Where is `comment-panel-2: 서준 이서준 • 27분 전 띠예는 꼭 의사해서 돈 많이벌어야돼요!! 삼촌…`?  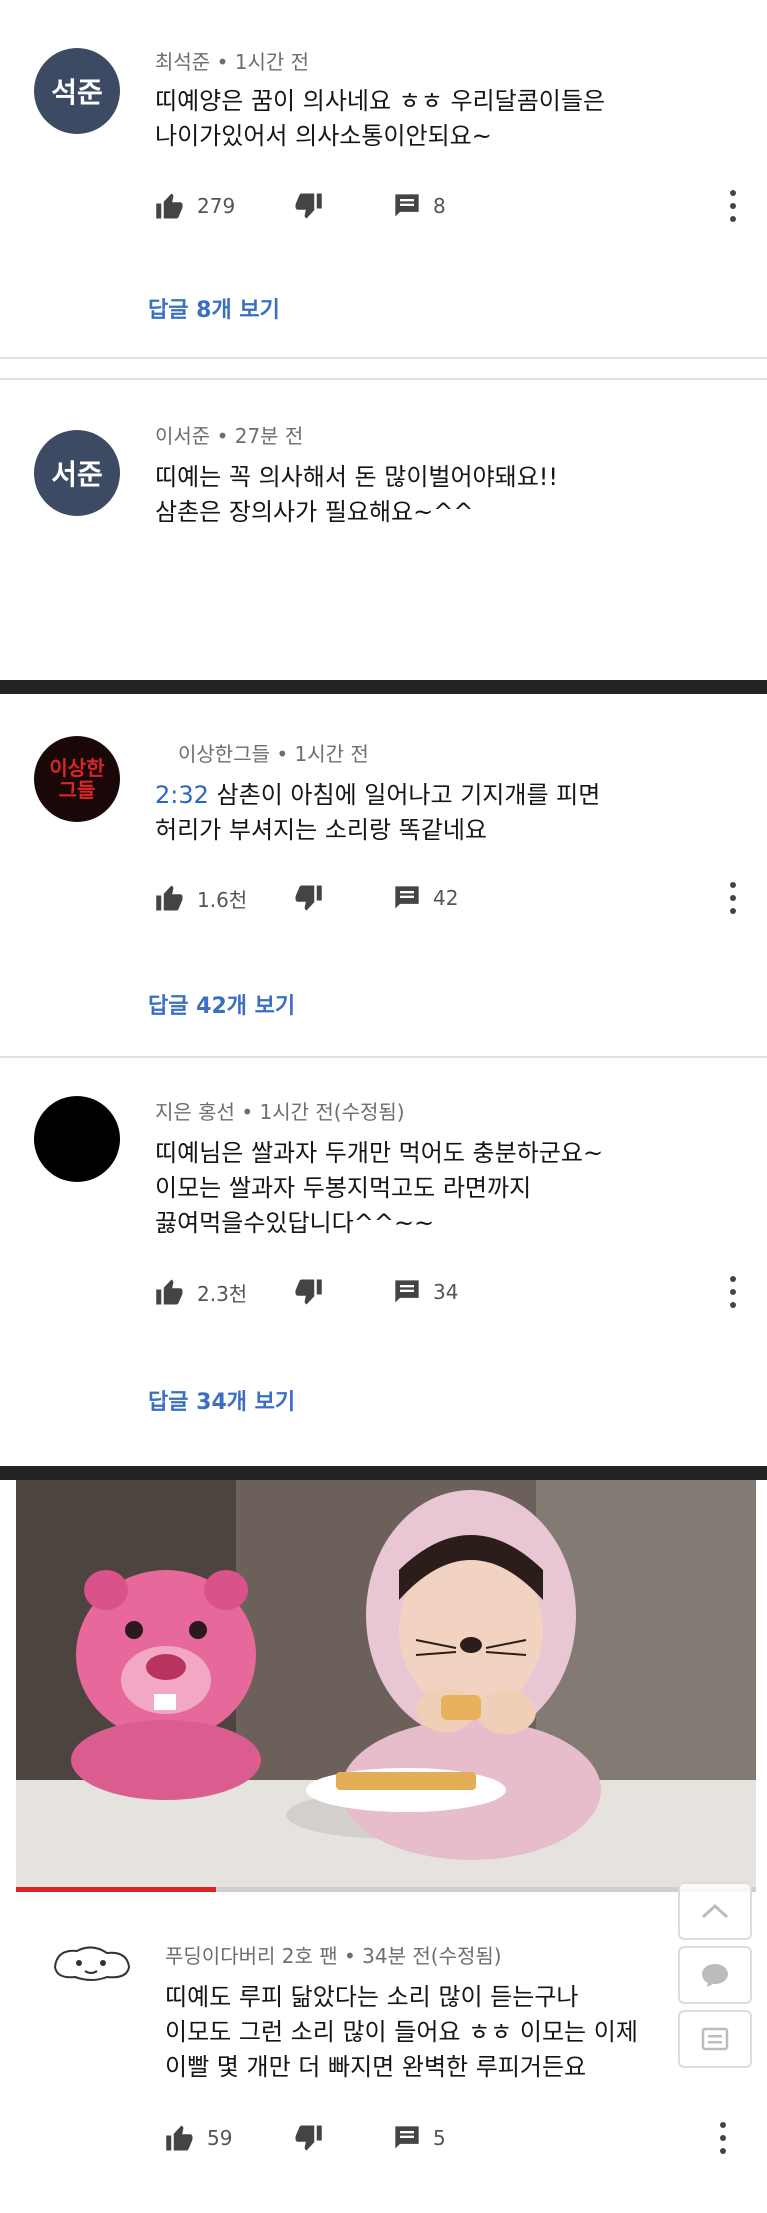 comment-panel-2: 서준 이서준 • 27분 전 띠예는 꼭 의사해서 돈 많이벌어야돼요!! 삼촌… is located at coordinates (383, 530).